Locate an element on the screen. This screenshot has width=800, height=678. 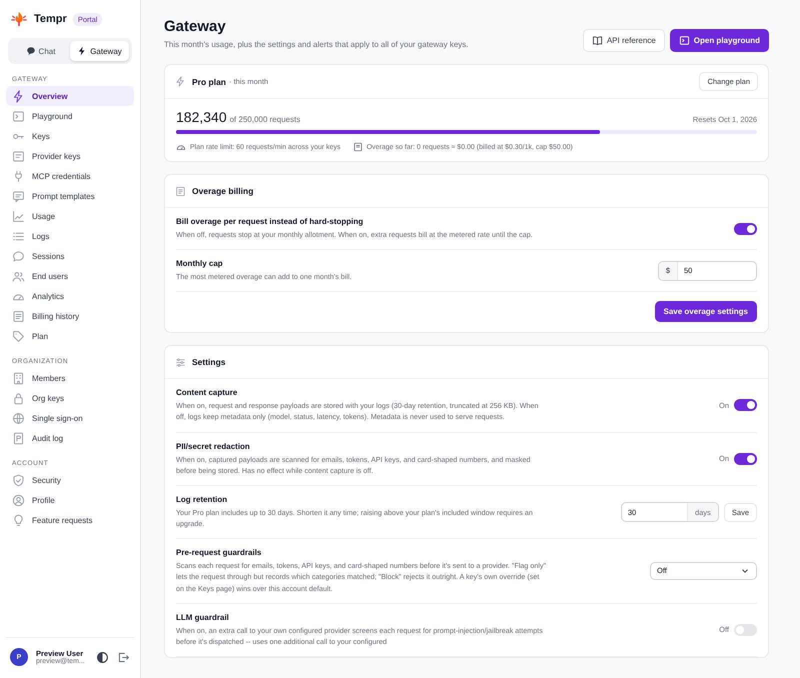
nav-item: Usage is located at coordinates (70, 216).